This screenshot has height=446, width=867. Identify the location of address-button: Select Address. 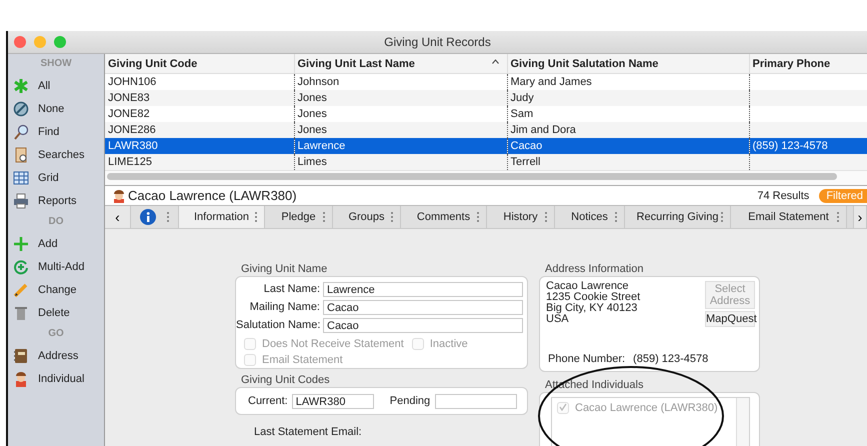
(730, 295).